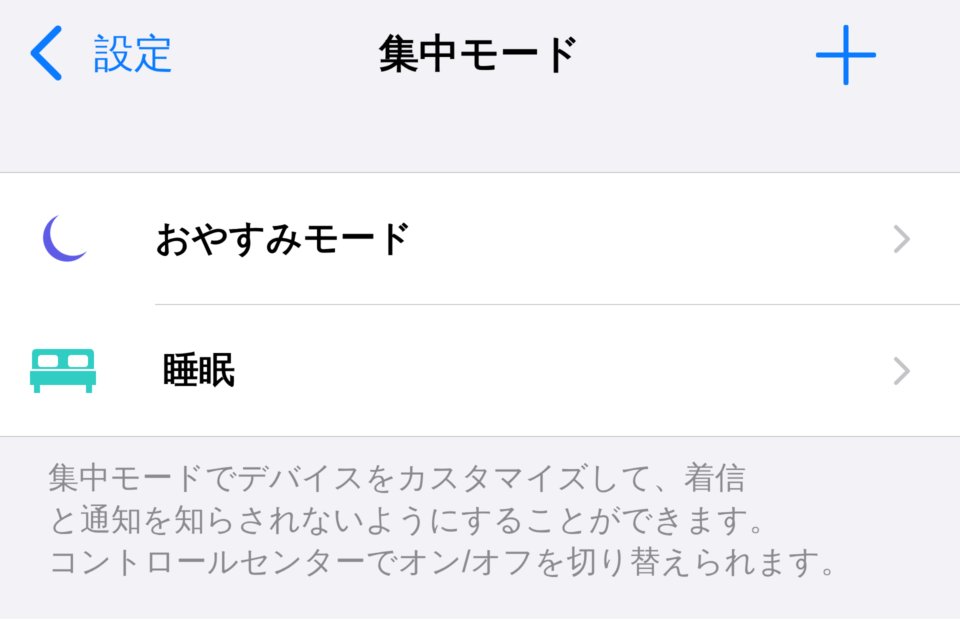  Describe the element at coordinates (46, 53) in the screenshot. I see `chevron-left-icon` at that location.